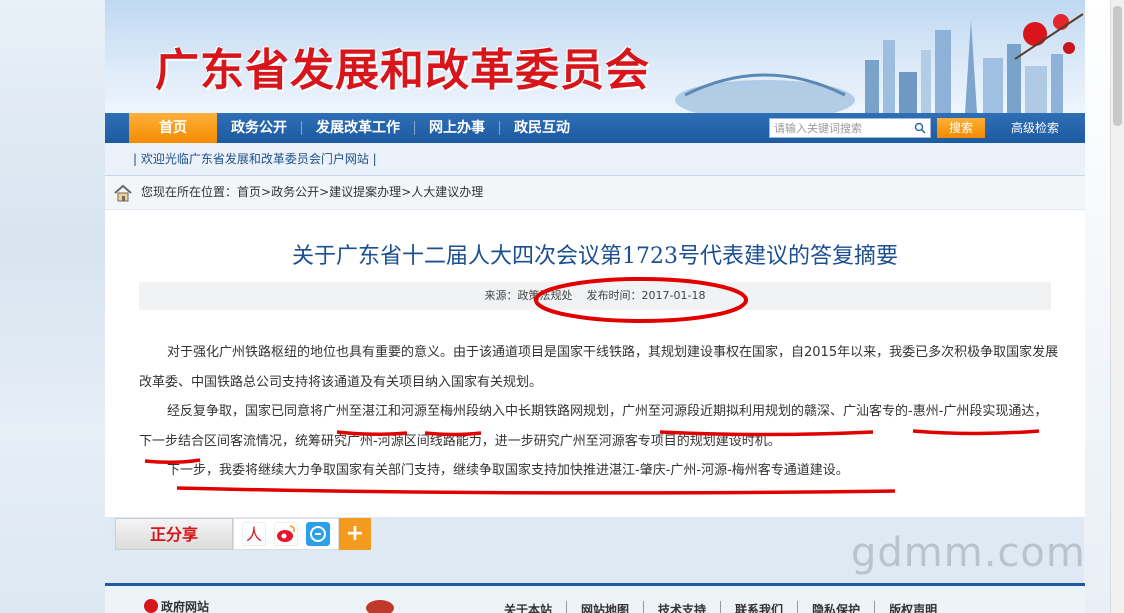 The height and width of the screenshot is (613, 1124). Describe the element at coordinates (542, 128) in the screenshot. I see `nav-item-interaction: 政民互动` at that location.